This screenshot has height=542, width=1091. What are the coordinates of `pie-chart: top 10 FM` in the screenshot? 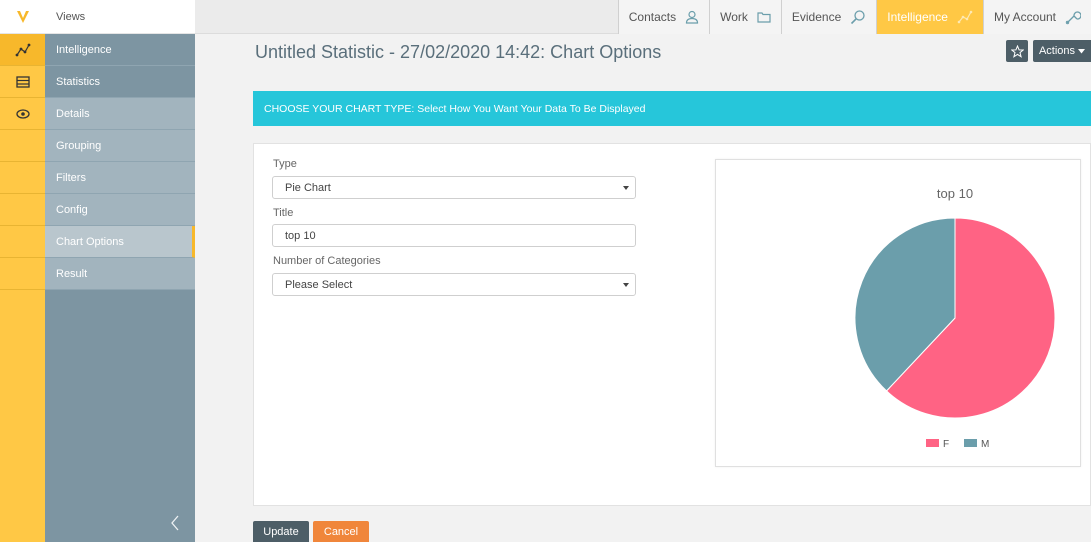 It's located at (955, 318).